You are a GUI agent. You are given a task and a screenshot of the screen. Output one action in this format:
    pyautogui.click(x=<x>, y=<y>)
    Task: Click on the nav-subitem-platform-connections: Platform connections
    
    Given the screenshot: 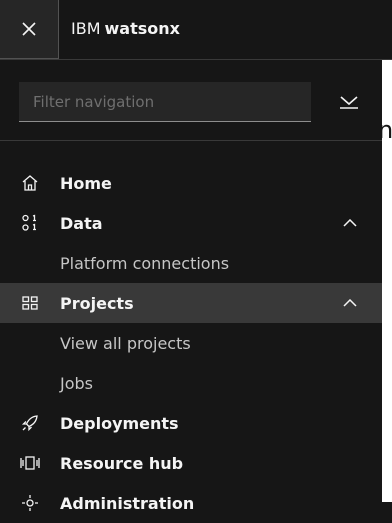 What is the action you would take?
    pyautogui.click(x=191, y=263)
    